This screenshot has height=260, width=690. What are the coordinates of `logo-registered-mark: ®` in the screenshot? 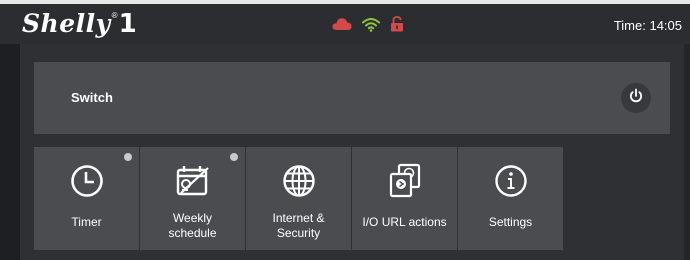 It's located at (114, 15).